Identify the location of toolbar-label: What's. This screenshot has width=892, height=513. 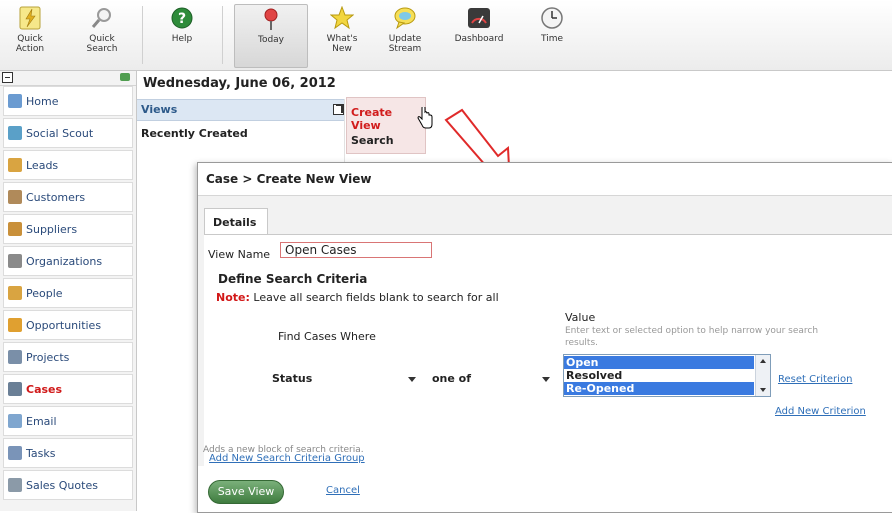
(342, 39).